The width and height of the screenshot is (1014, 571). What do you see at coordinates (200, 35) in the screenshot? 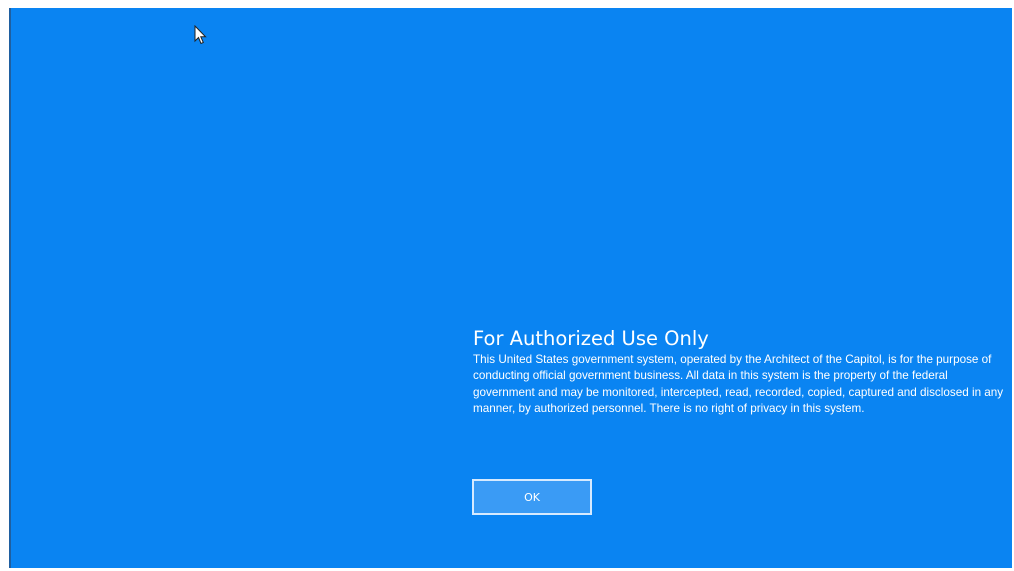
I see `mouse-pointer-icon` at bounding box center [200, 35].